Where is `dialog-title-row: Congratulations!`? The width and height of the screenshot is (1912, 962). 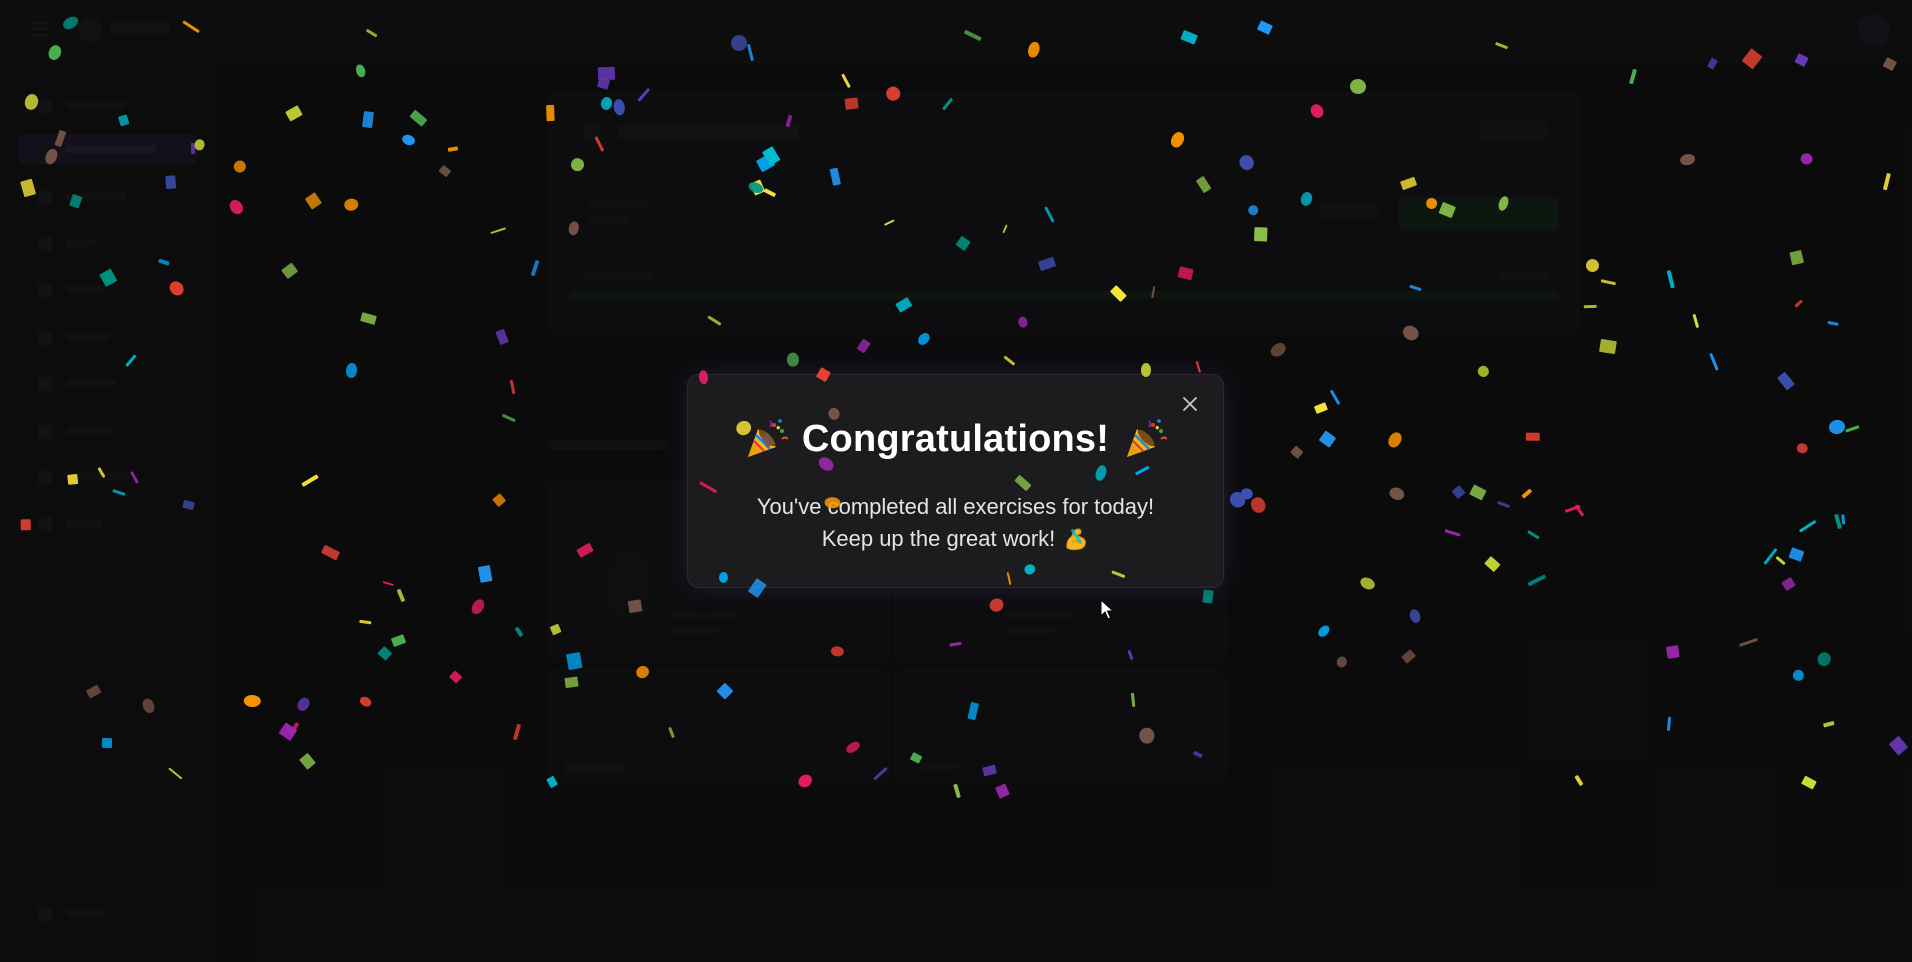
dialog-title-row: Congratulations! is located at coordinates (955, 439).